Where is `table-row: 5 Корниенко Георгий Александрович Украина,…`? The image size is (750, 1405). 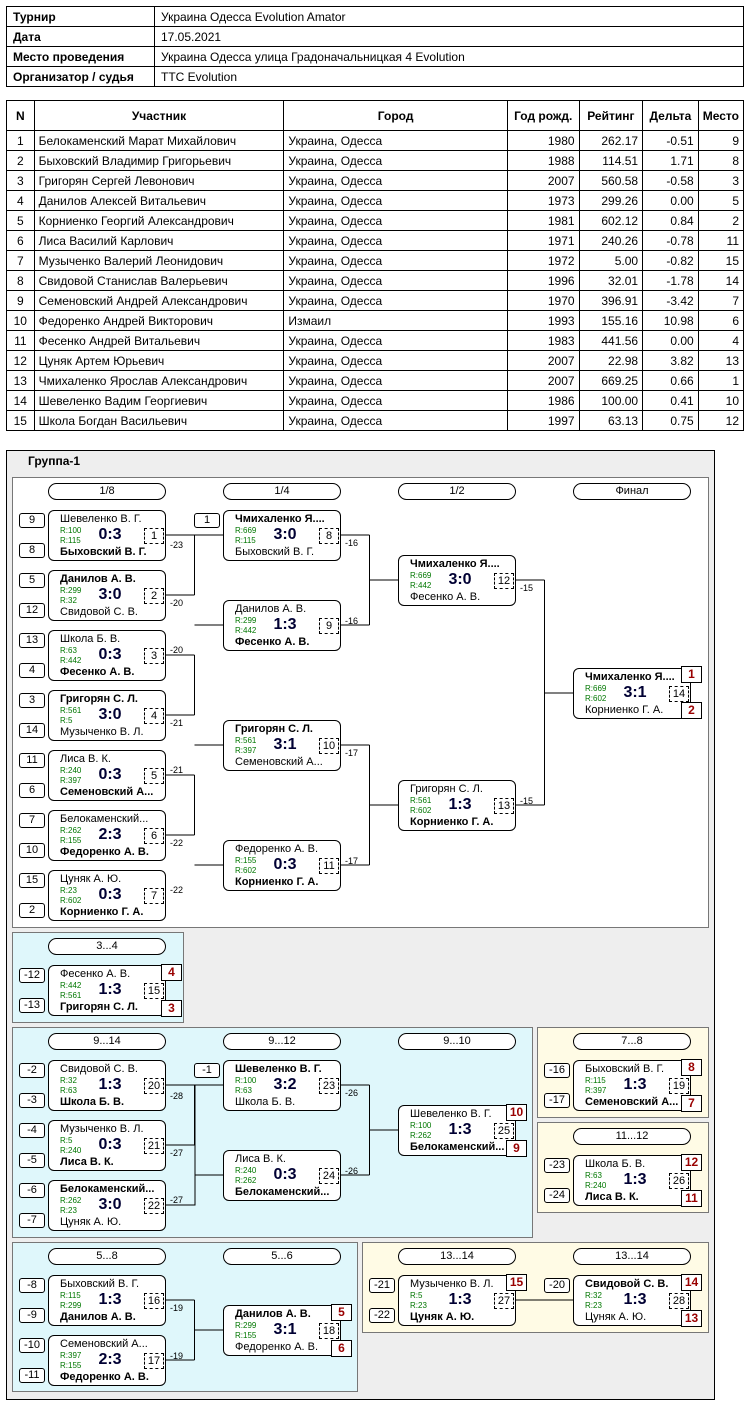
table-row: 5 Корниенко Георгий Александрович Украина,… is located at coordinates (375, 220).